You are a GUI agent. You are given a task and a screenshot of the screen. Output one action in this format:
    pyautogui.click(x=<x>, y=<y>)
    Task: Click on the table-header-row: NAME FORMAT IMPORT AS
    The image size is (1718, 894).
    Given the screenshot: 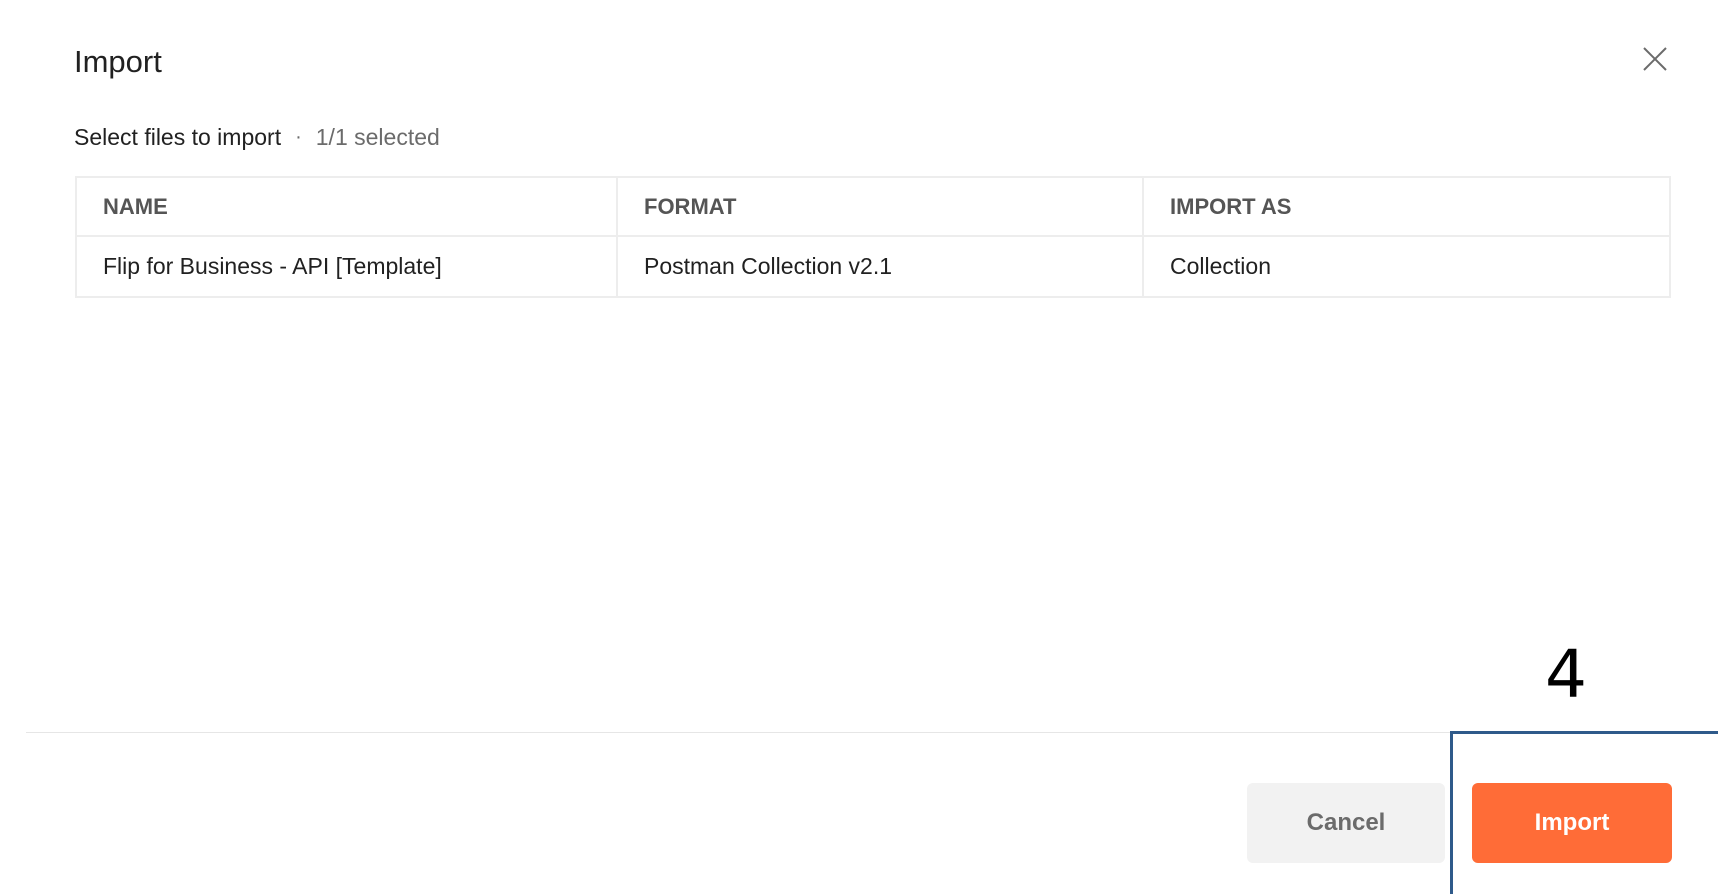 What is the action you would take?
    pyautogui.click(x=873, y=207)
    